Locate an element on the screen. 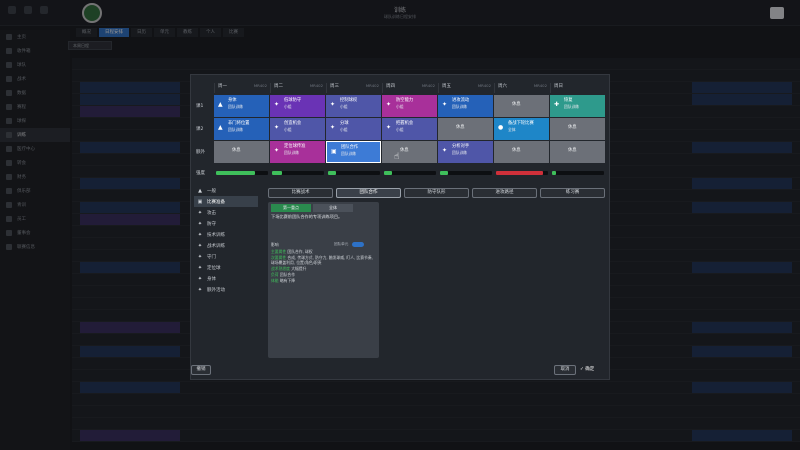  session-cell: ✦ 把握机会 小组 is located at coordinates (409, 129).